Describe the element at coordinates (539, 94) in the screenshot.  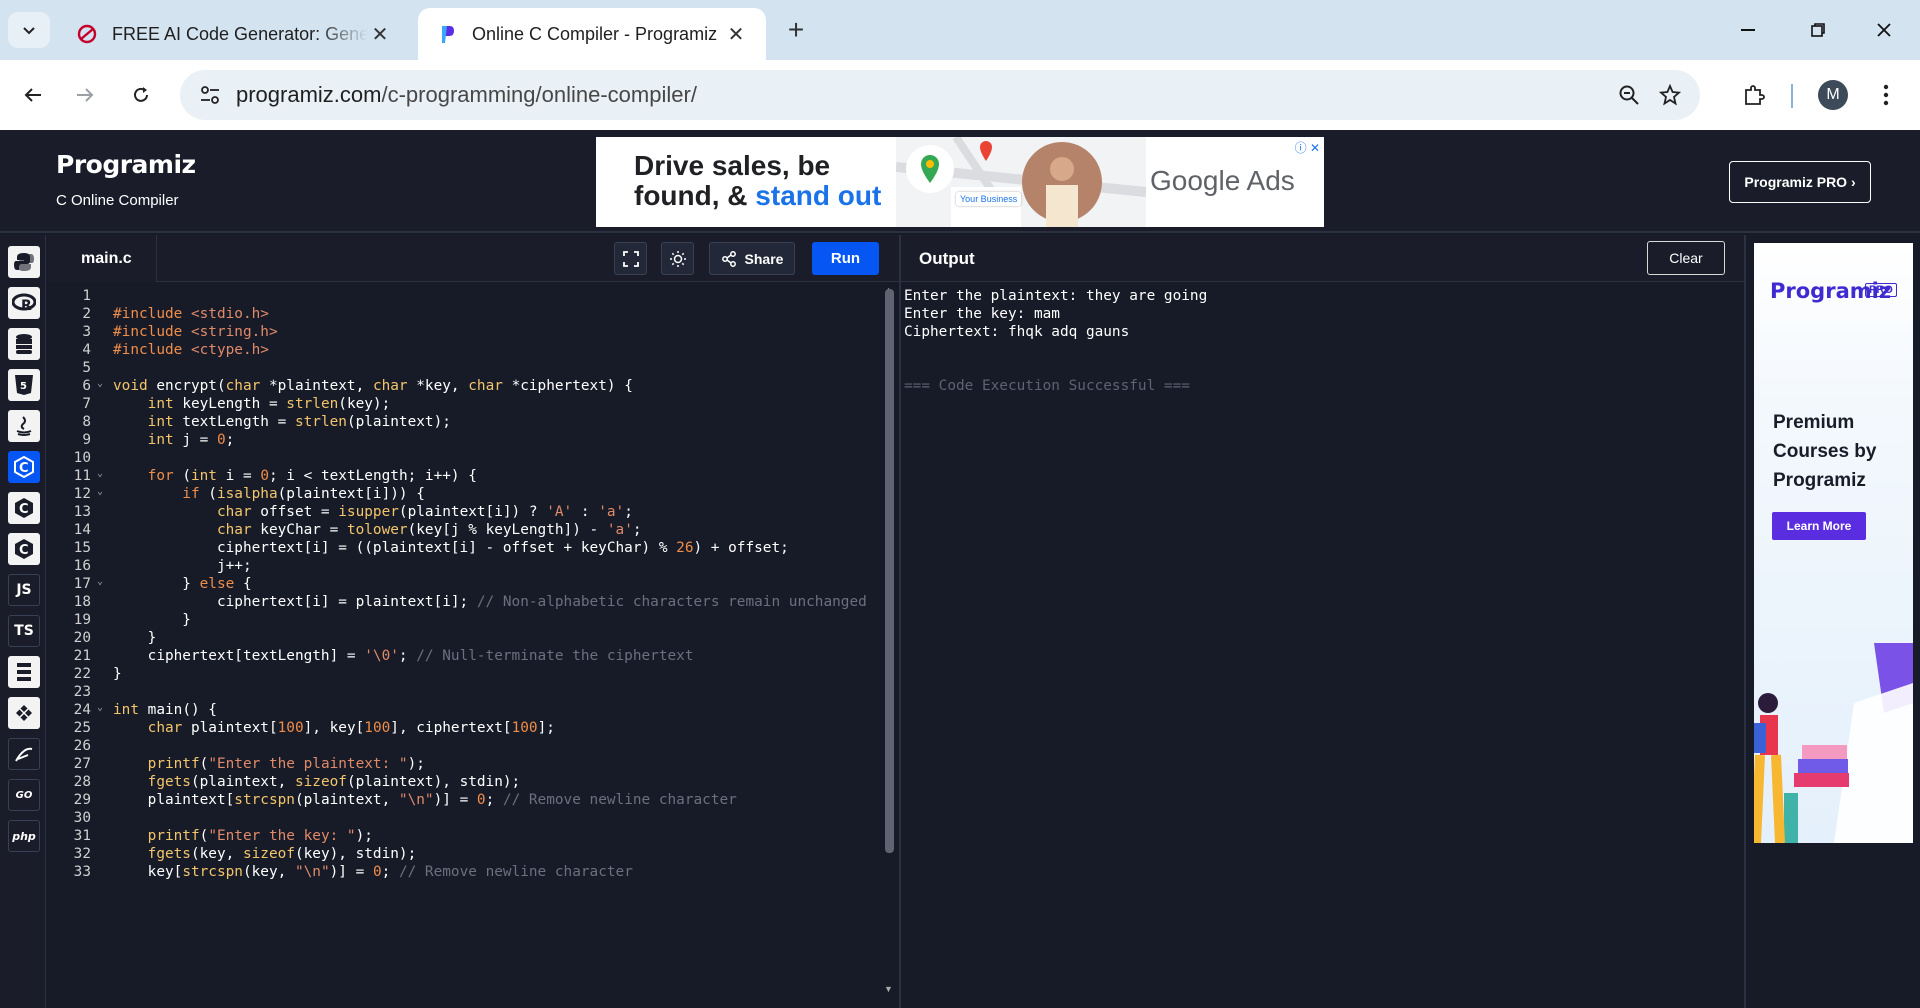
I see `url-path: /c-programming/online-compiler/` at that location.